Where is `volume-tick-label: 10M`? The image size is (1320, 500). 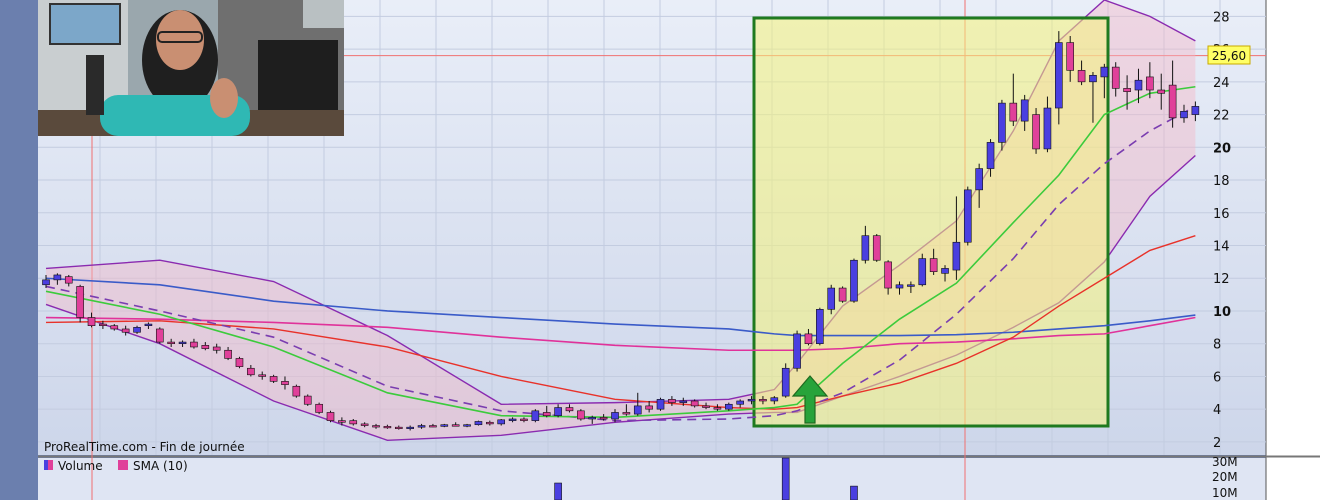 volume-tick-label: 10M is located at coordinates (1225, 493).